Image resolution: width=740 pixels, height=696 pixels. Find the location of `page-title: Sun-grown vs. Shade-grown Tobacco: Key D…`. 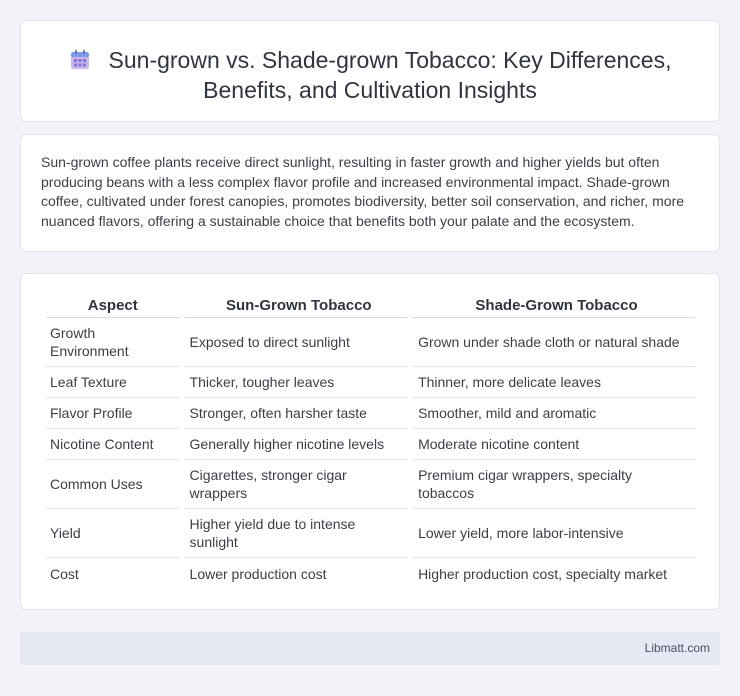

page-title: Sun-grown vs. Shade-grown Tobacco: Key D… is located at coordinates (370, 75).